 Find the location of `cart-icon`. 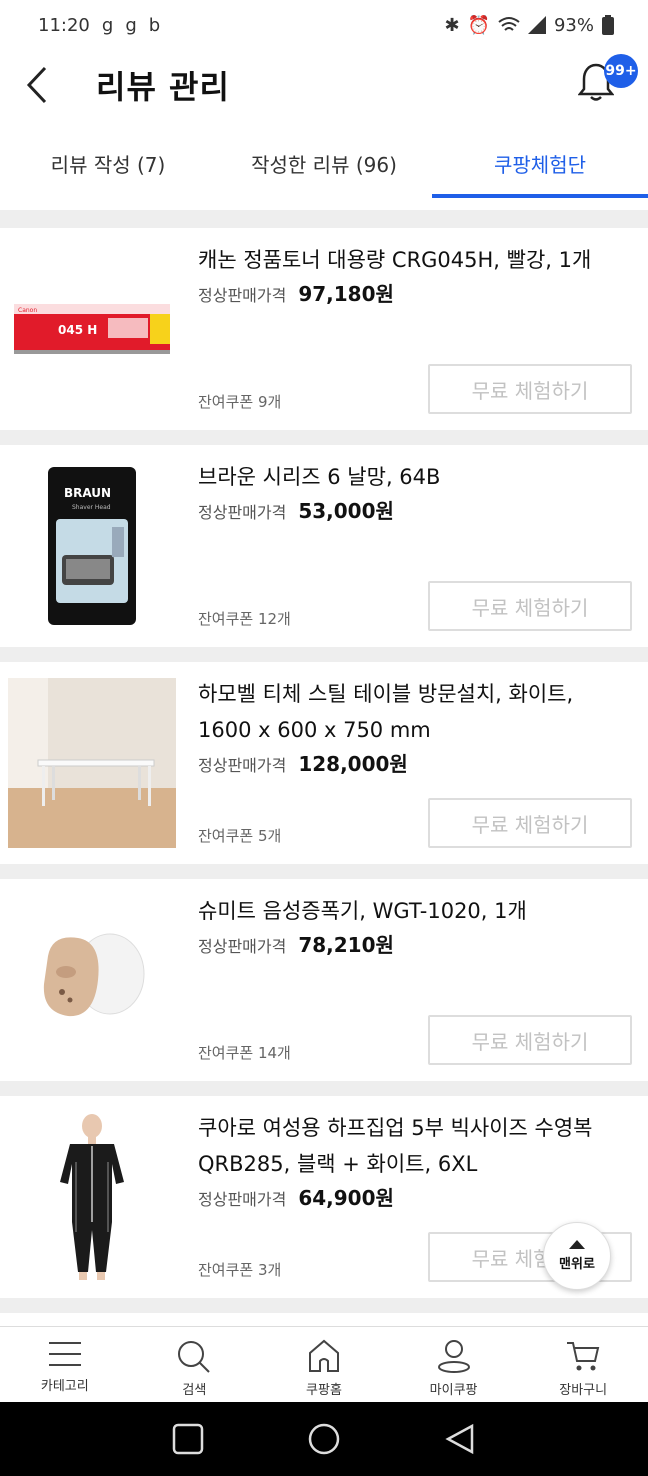

cart-icon is located at coordinates (583, 1356).